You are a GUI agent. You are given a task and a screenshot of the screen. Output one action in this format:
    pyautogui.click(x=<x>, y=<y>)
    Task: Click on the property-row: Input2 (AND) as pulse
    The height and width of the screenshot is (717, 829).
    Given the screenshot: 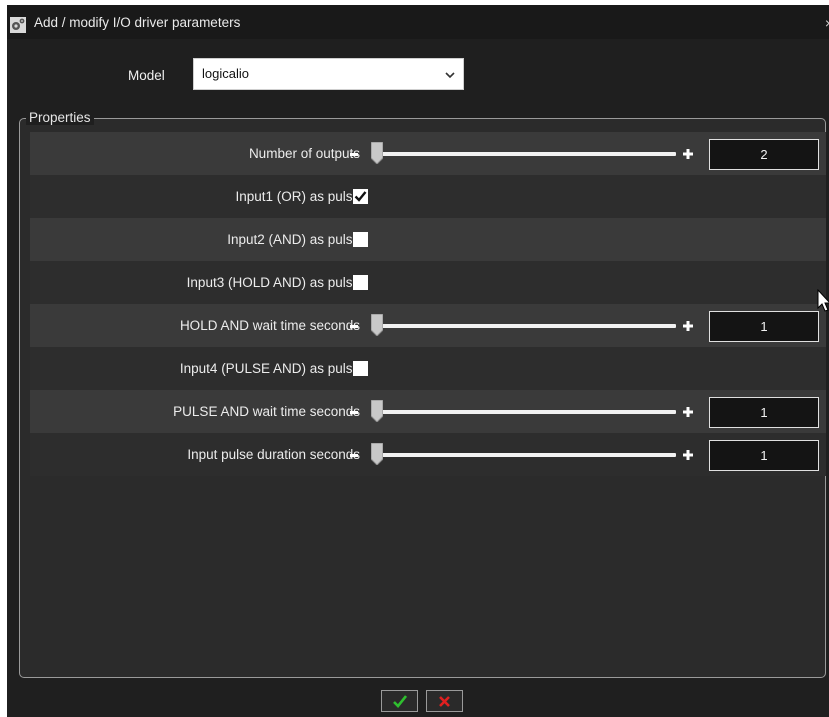 What is the action you would take?
    pyautogui.click(x=428, y=239)
    